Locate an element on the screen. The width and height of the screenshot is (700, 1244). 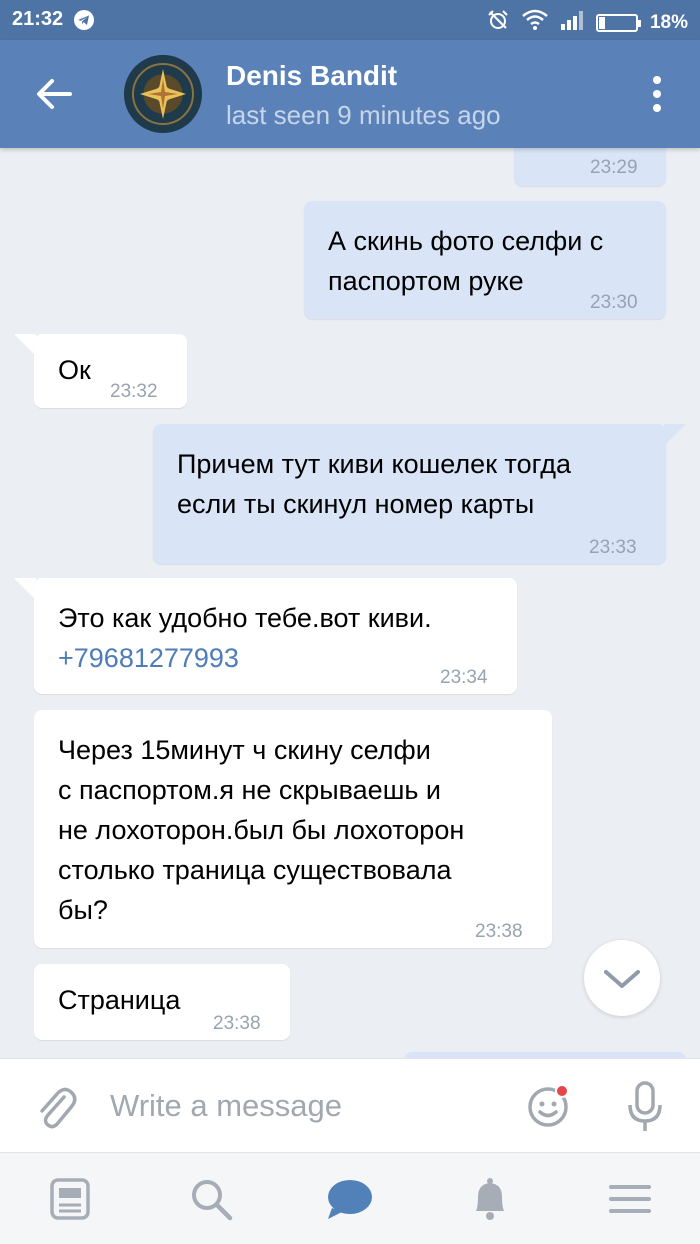
telegram-icon is located at coordinates (84, 20).